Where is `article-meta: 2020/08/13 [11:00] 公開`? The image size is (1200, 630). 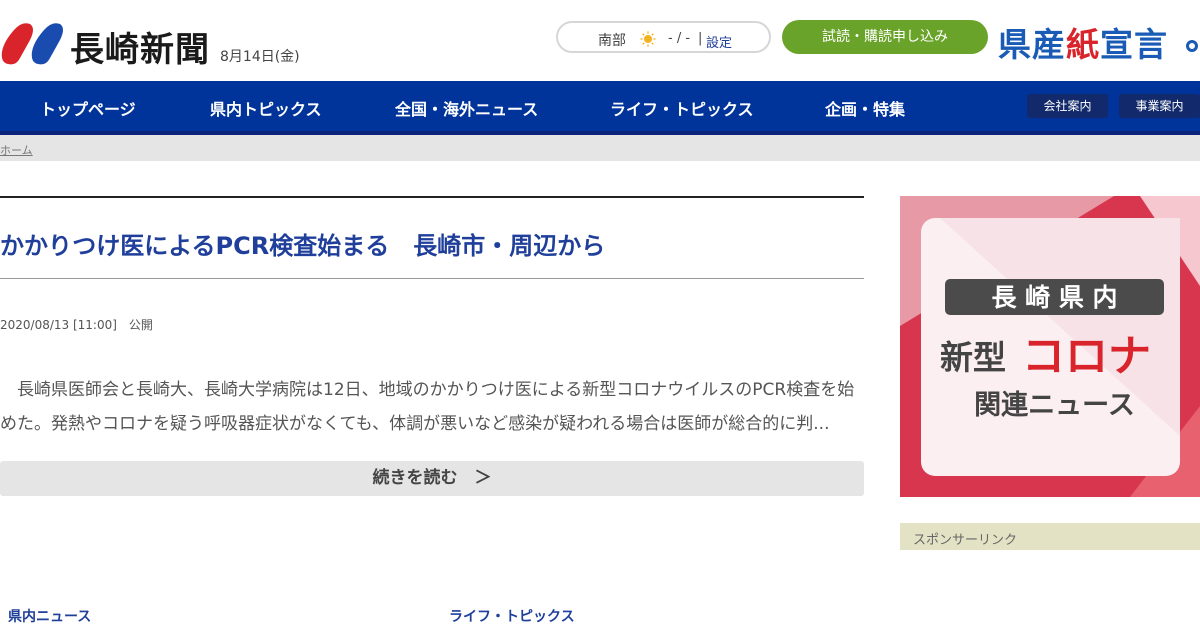 article-meta: 2020/08/13 [11:00] 公開 is located at coordinates (76, 325).